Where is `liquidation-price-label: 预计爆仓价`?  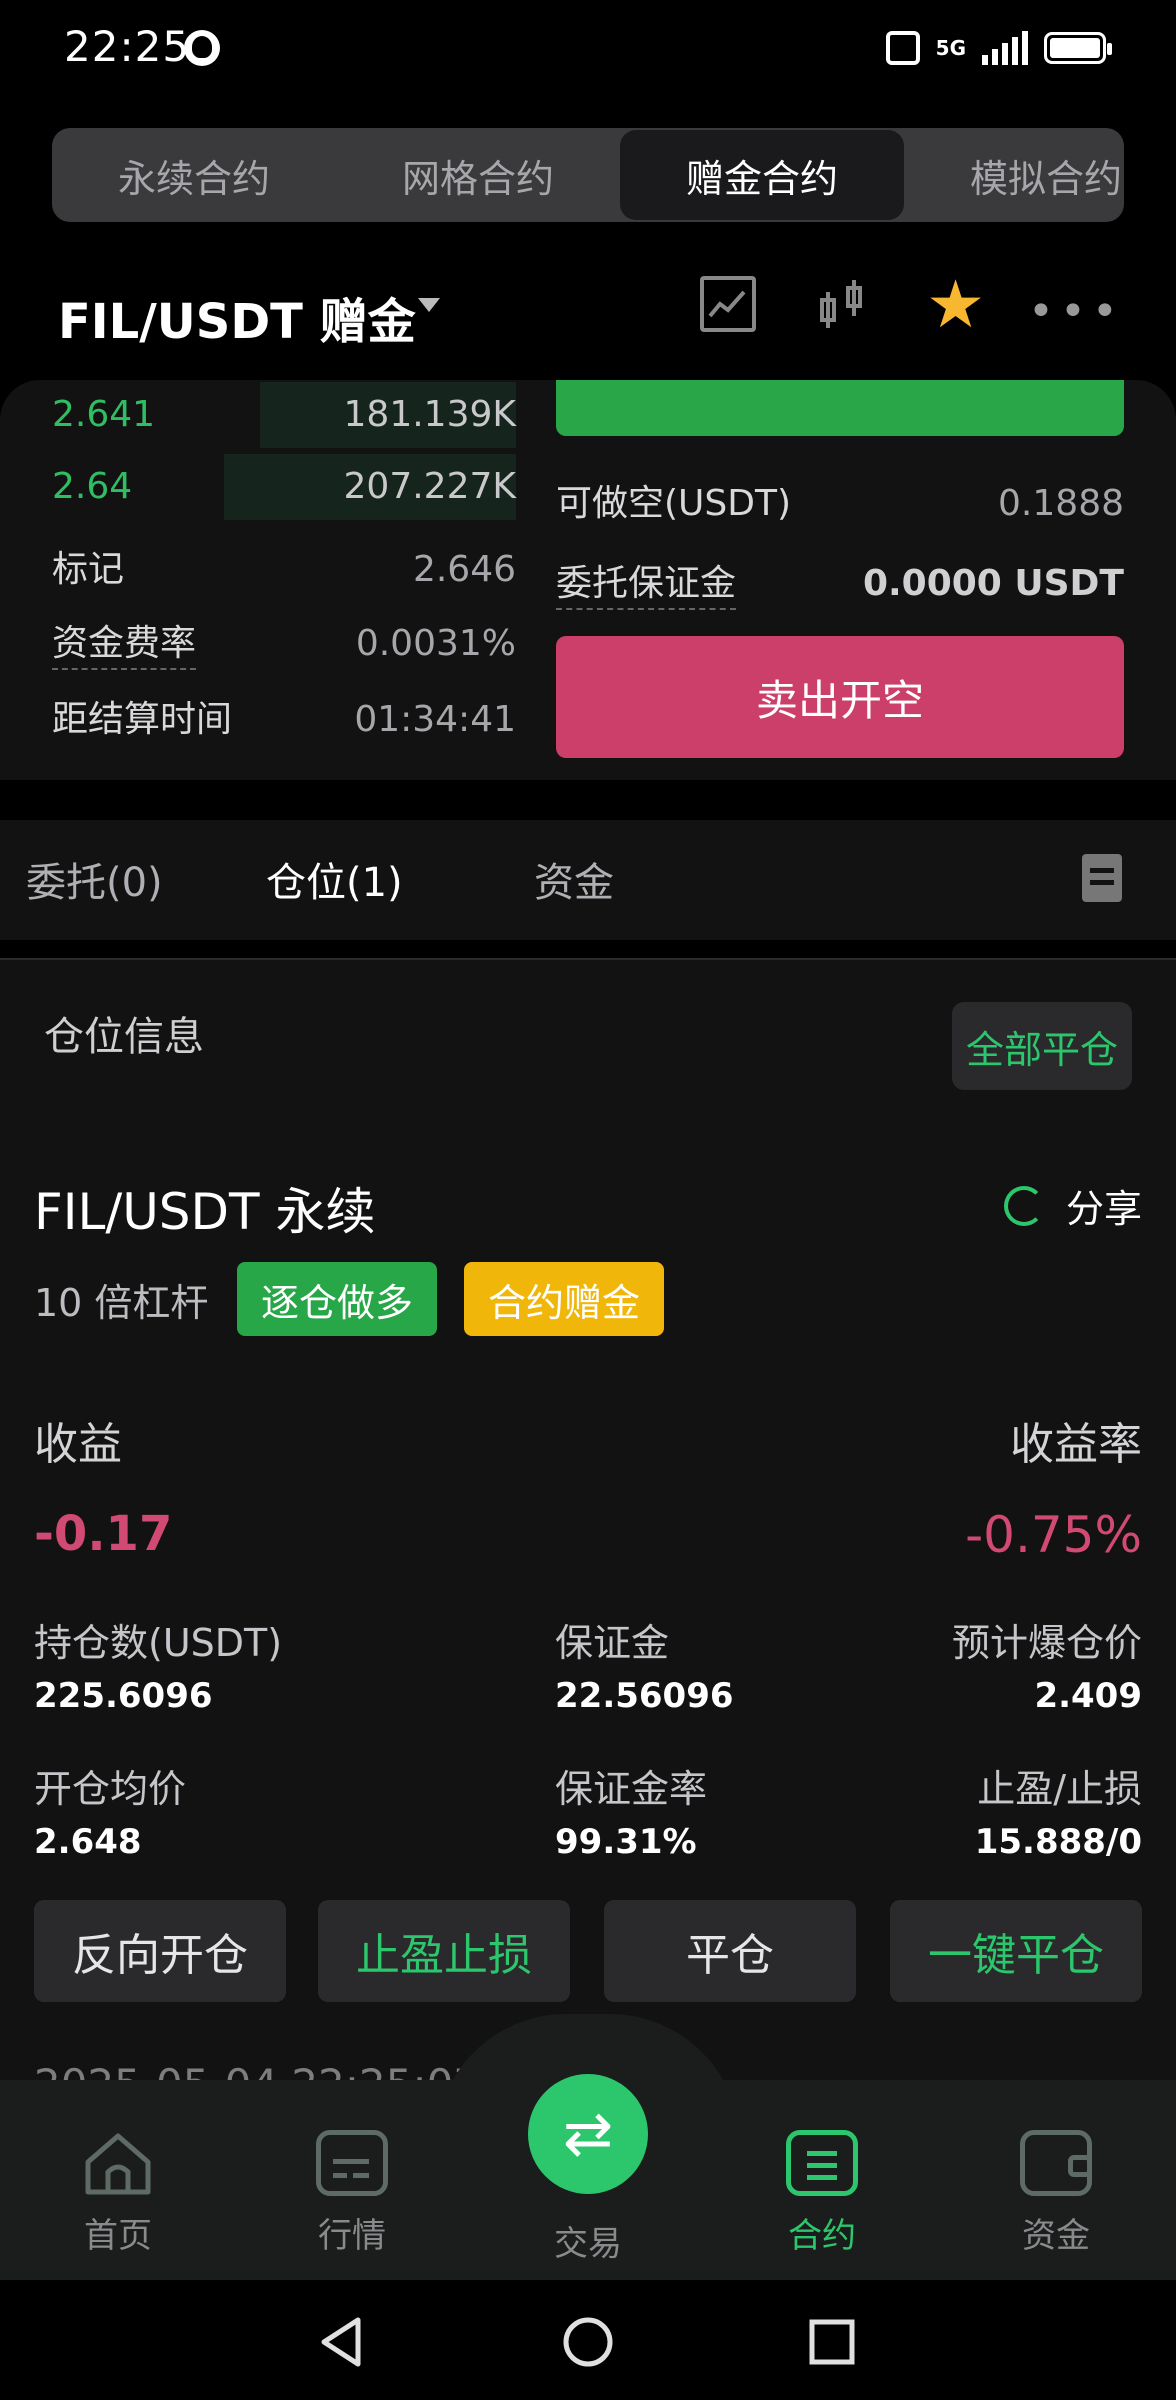
liquidation-price-label: 预计爆仓价 is located at coordinates (1046, 1643).